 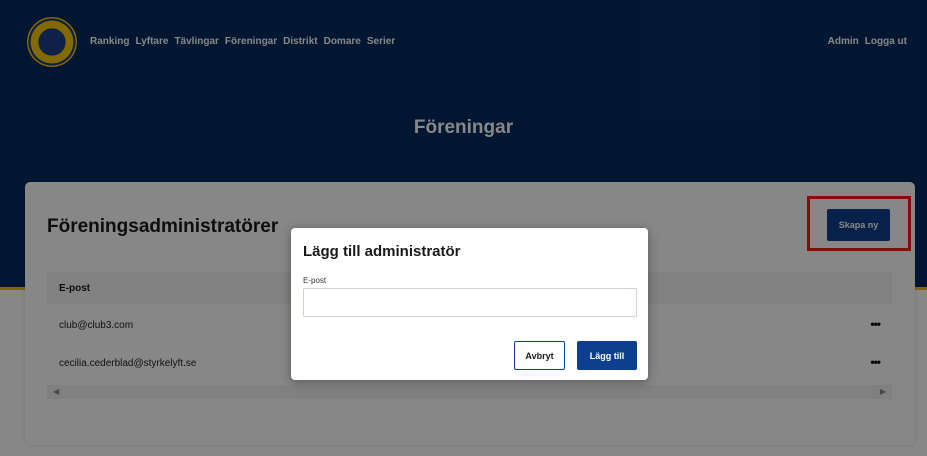 What do you see at coordinates (382, 251) in the screenshot?
I see `dialog-title: Lägg till administratör` at bounding box center [382, 251].